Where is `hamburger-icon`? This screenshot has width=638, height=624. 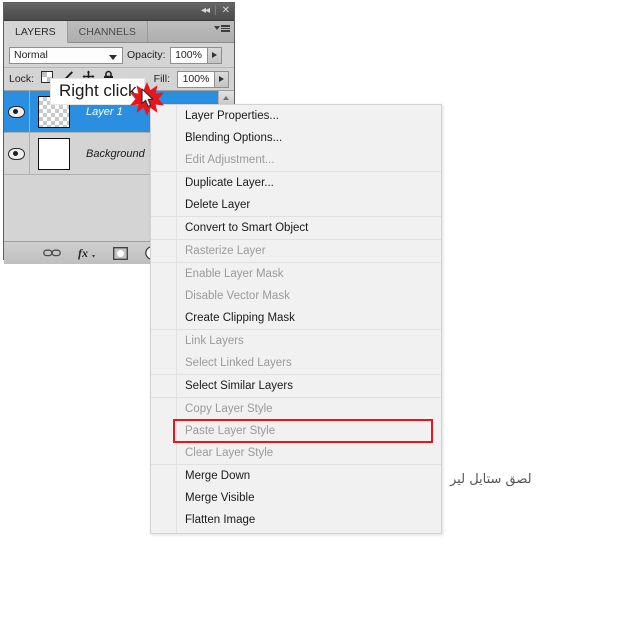 hamburger-icon is located at coordinates (225, 28).